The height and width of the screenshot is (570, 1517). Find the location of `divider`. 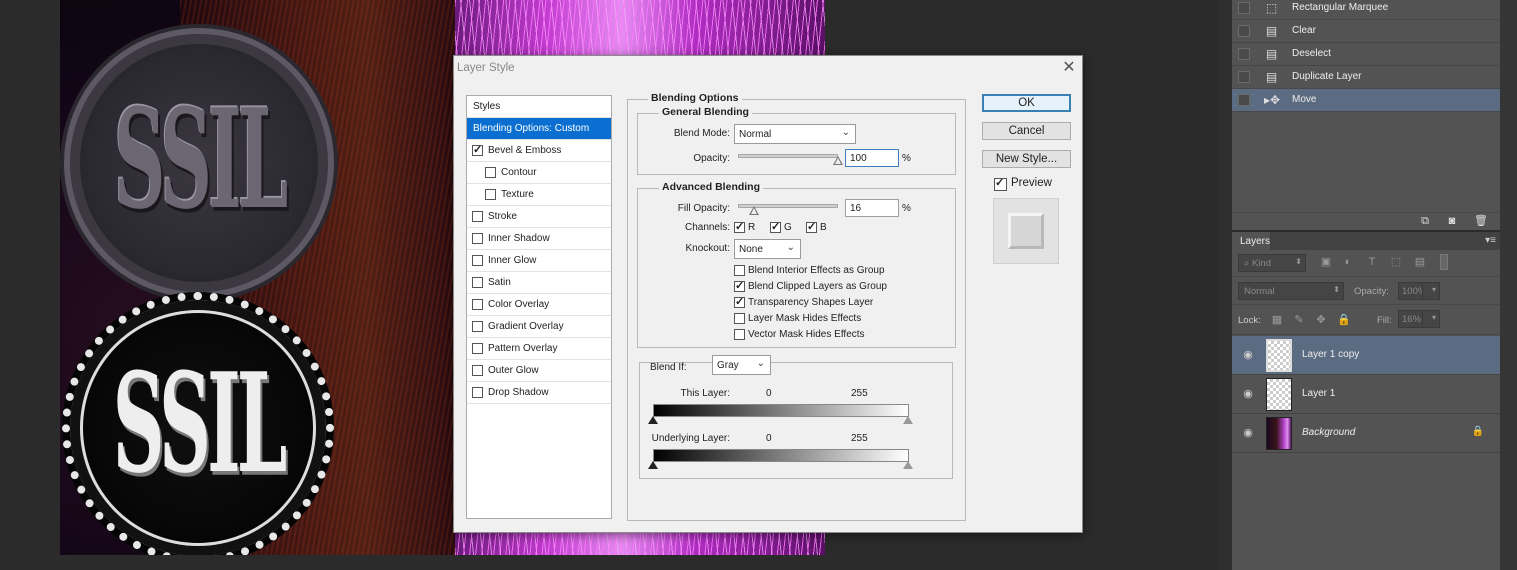

divider is located at coordinates (1366, 334).